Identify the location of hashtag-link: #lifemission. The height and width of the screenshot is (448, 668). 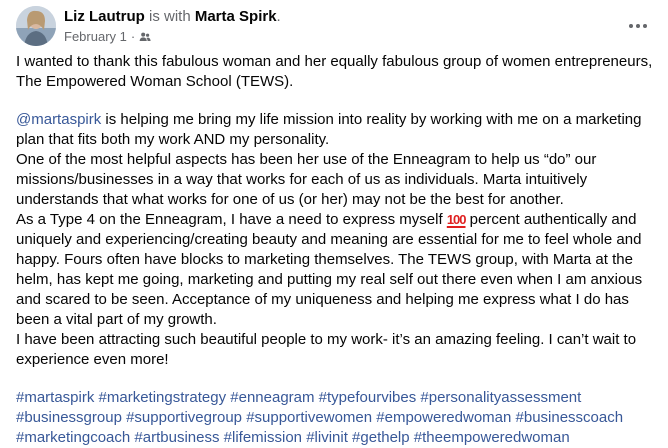
(263, 437).